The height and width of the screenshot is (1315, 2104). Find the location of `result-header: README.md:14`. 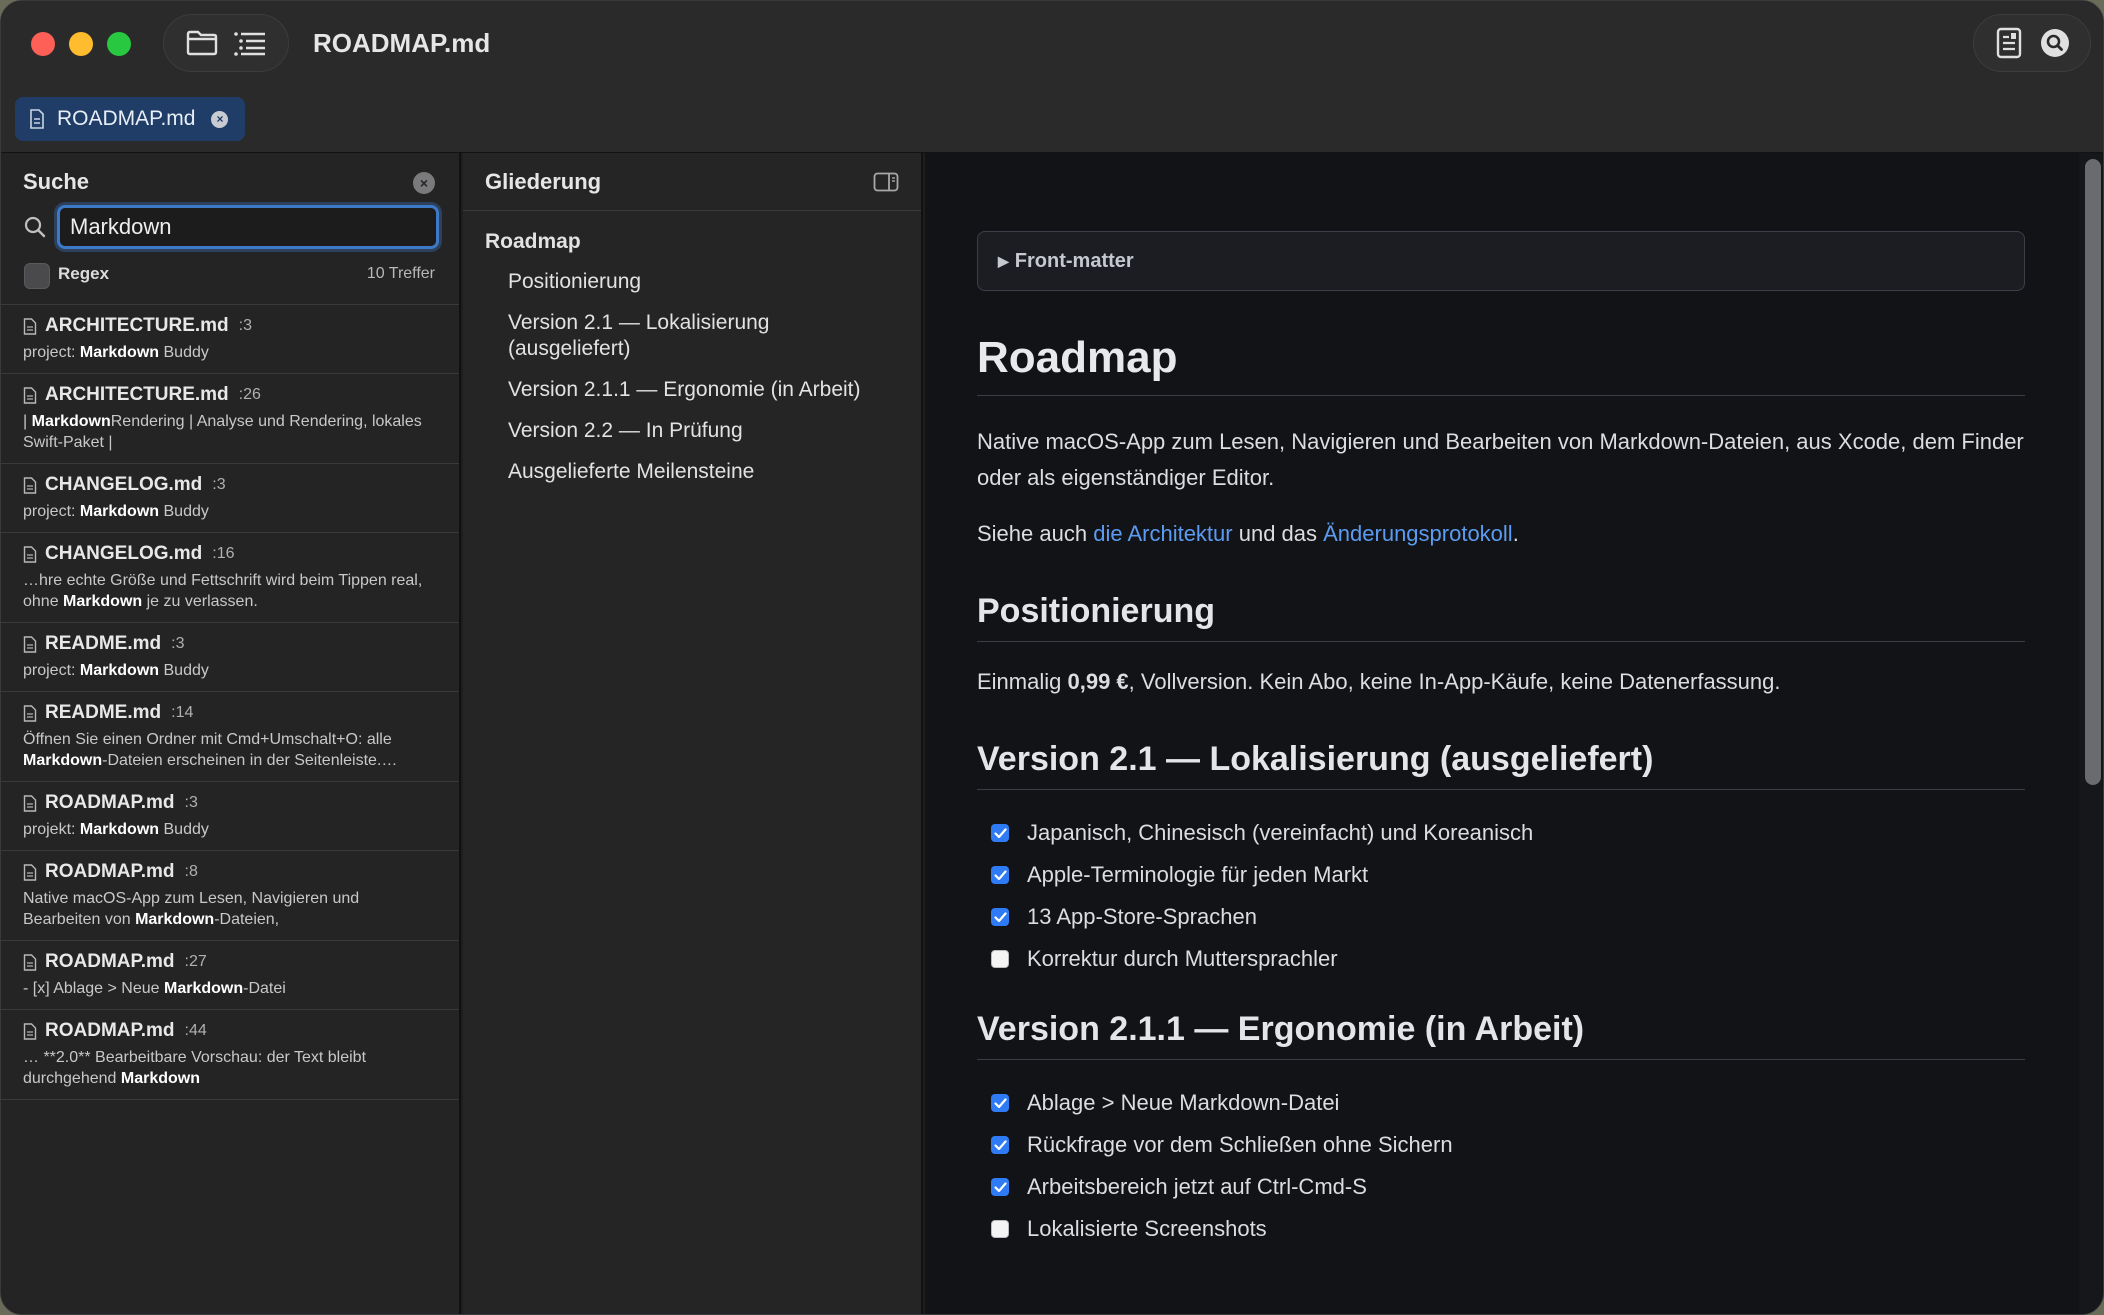

result-header: README.md:14 is located at coordinates (230, 713).